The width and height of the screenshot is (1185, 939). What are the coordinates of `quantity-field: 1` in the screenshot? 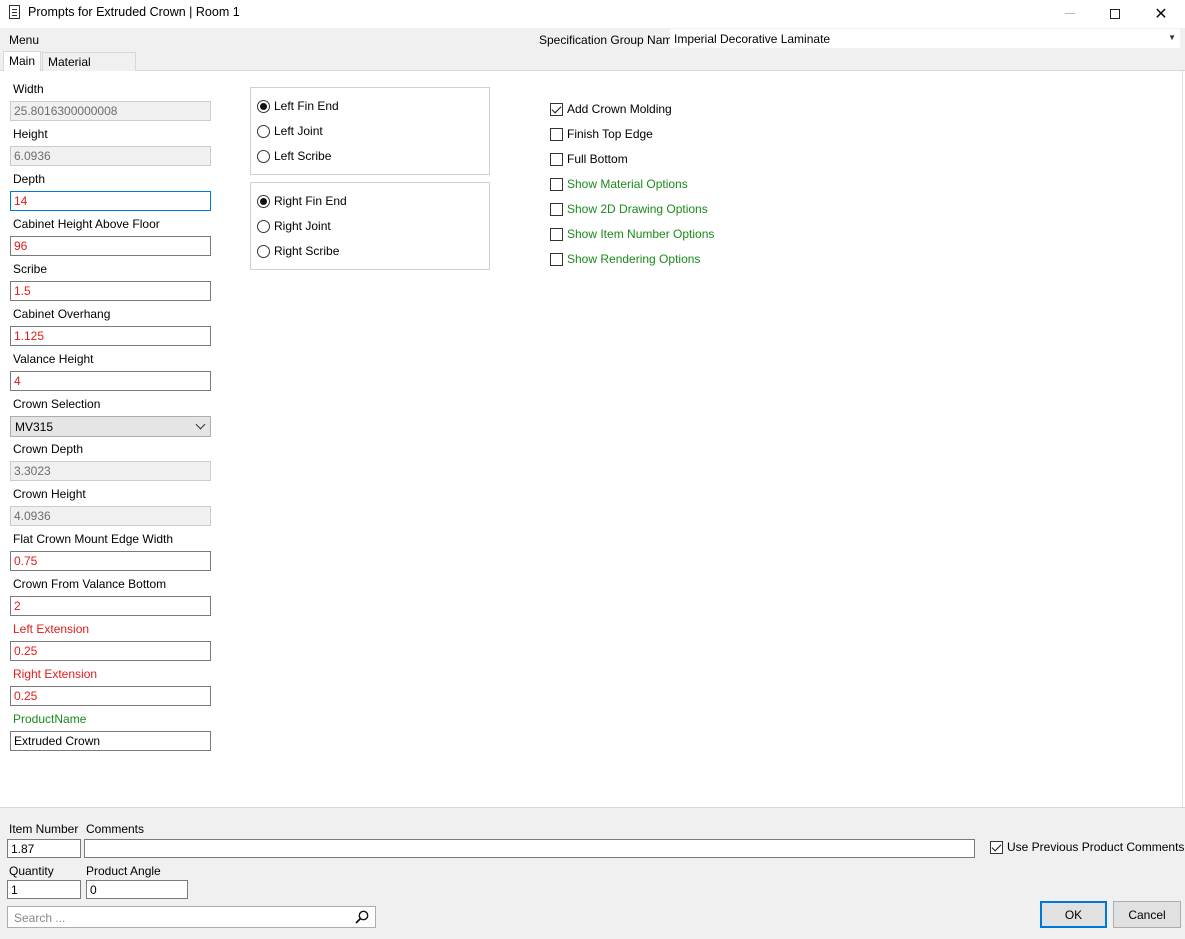 It's located at (44, 889).